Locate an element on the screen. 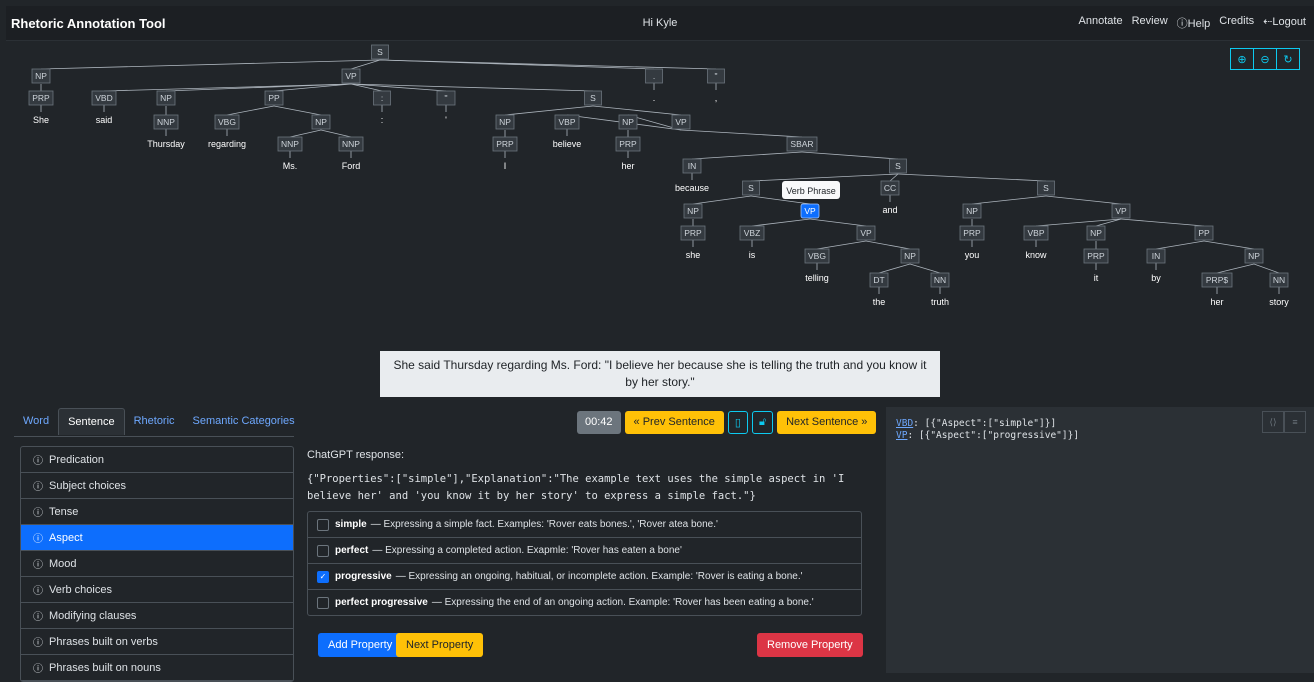  tree-leaf-word: her is located at coordinates (1216, 302).